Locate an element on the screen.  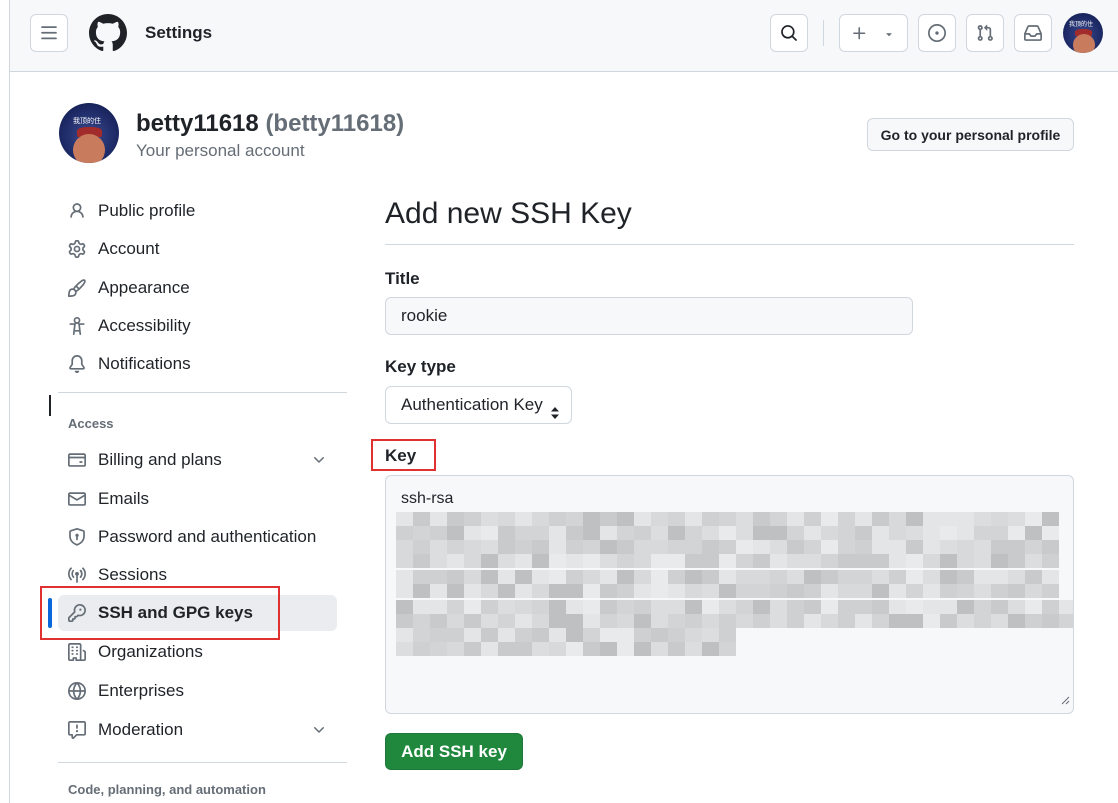
bell-icon is located at coordinates (78, 365).